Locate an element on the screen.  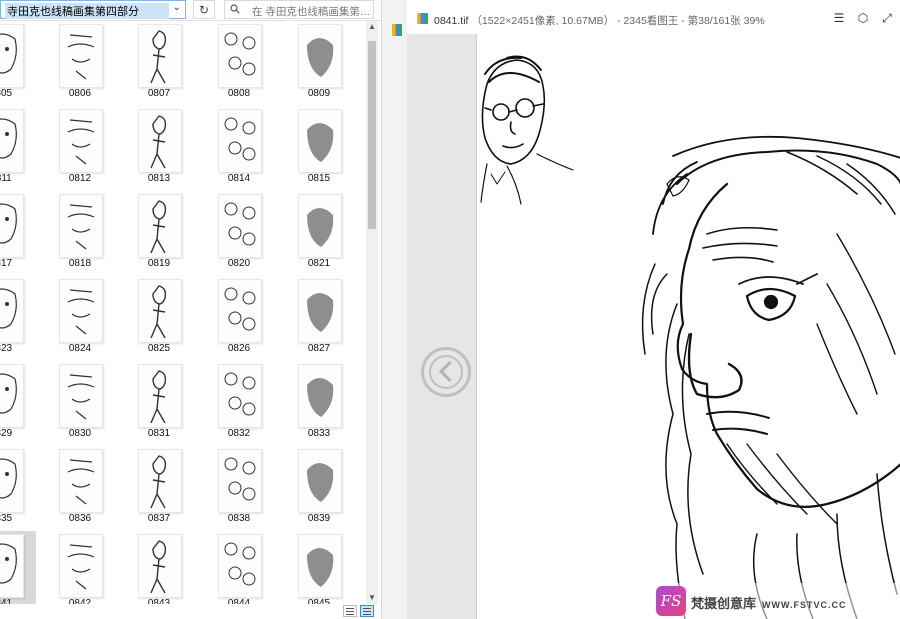
thumbnail-label: 0808 is located at coordinates (239, 93).